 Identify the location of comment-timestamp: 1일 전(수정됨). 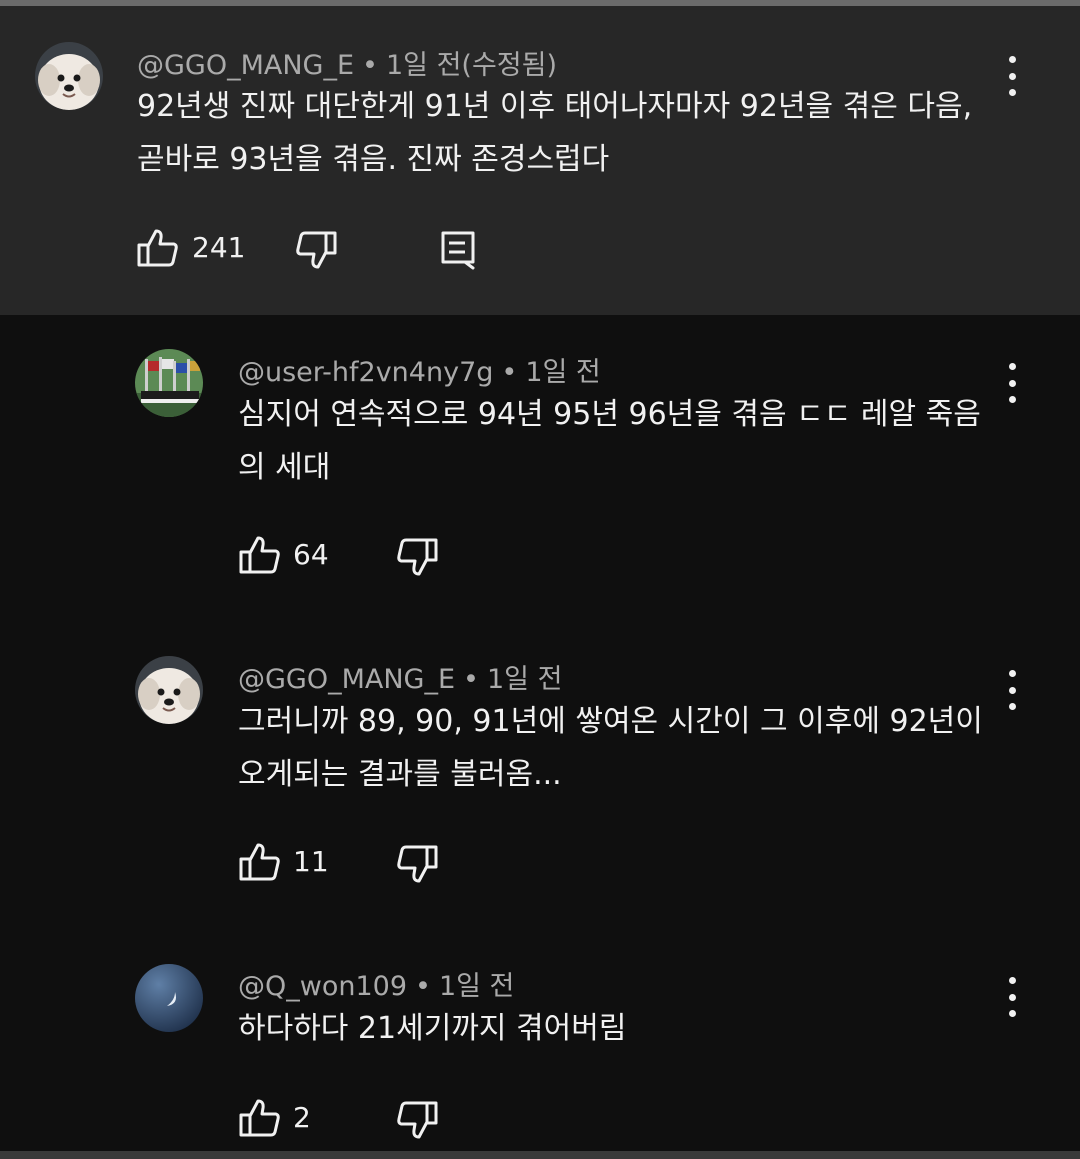
(471, 65).